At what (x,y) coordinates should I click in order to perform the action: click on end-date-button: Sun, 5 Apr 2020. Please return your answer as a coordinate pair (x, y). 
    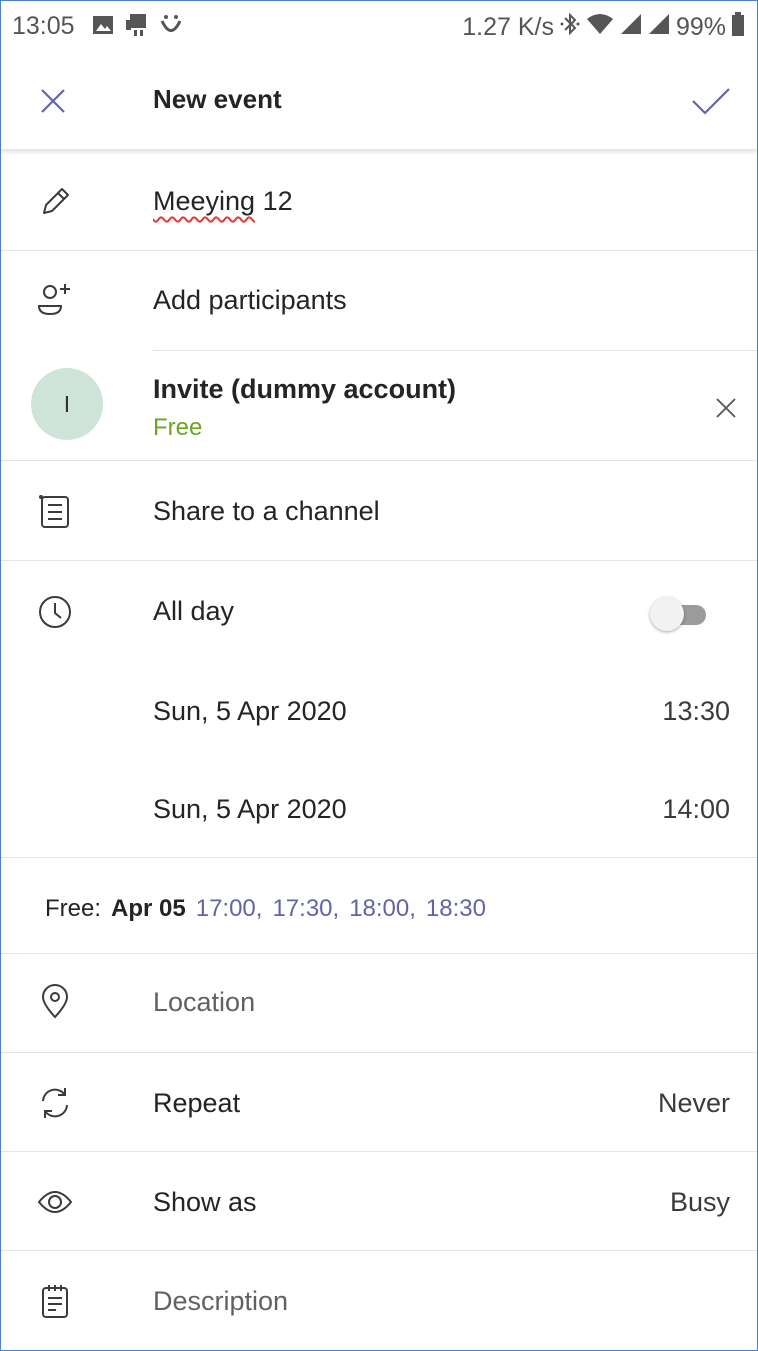
    Looking at the image, I should click on (250, 809).